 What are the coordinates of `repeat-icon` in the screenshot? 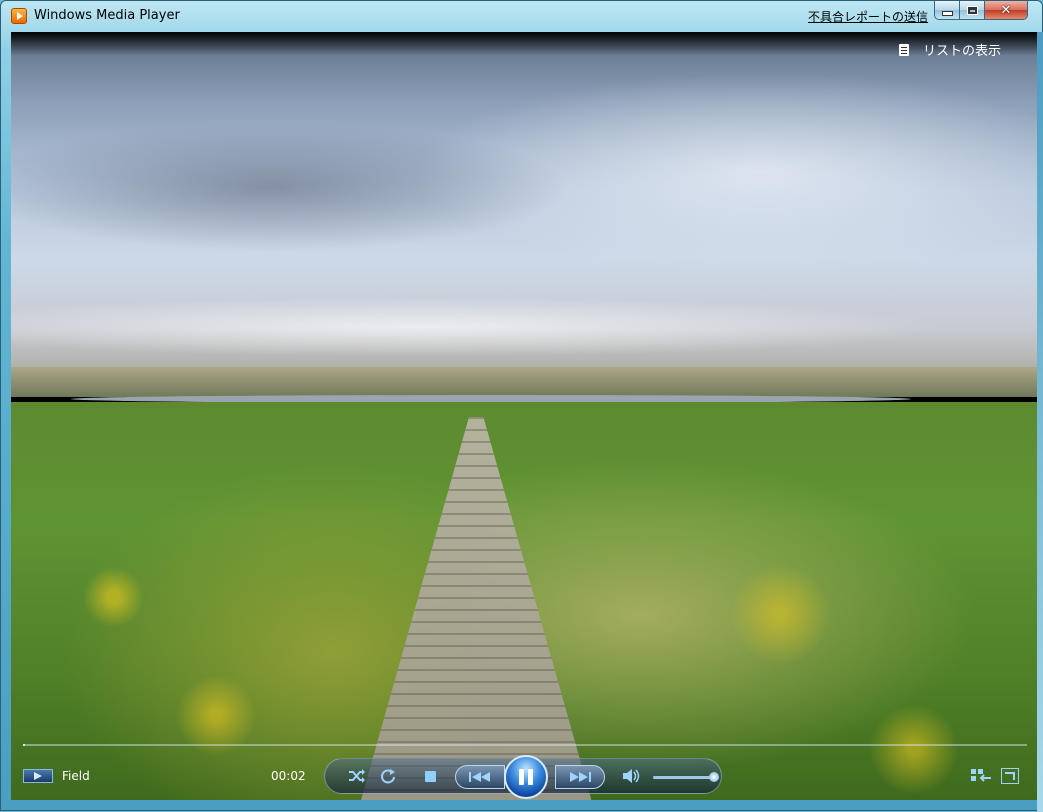 It's located at (388, 776).